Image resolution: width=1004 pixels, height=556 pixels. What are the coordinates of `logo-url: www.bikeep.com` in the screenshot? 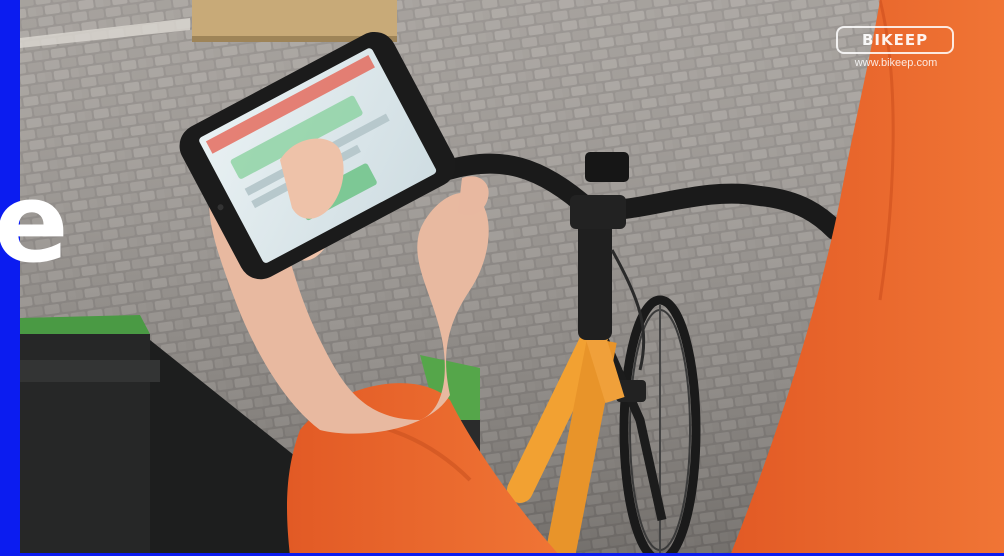 It's located at (896, 63).